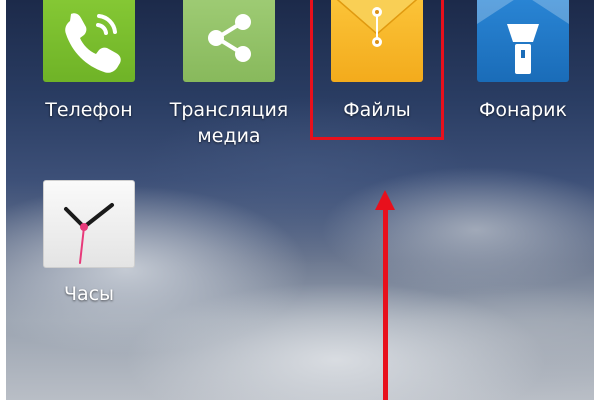  I want to click on highlight-box, so click(377, 70).